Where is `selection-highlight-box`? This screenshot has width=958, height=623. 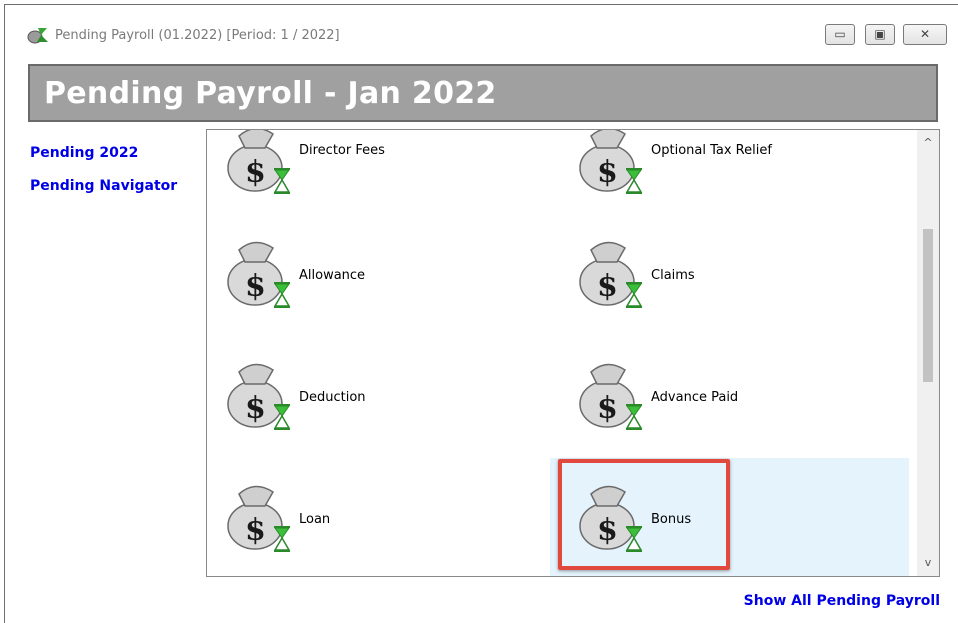
selection-highlight-box is located at coordinates (644, 514).